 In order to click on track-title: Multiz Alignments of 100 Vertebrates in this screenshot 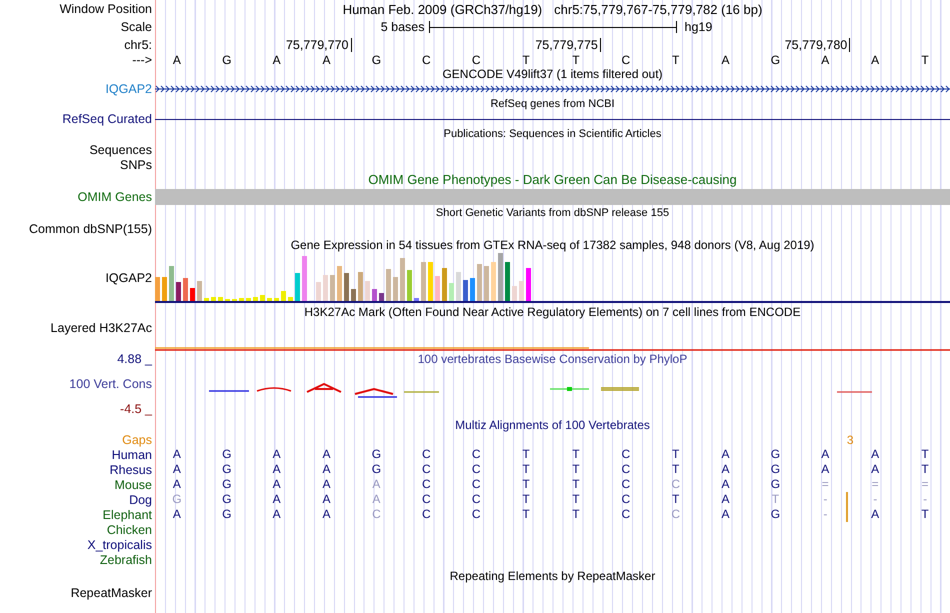, I will do `click(552, 425)`.